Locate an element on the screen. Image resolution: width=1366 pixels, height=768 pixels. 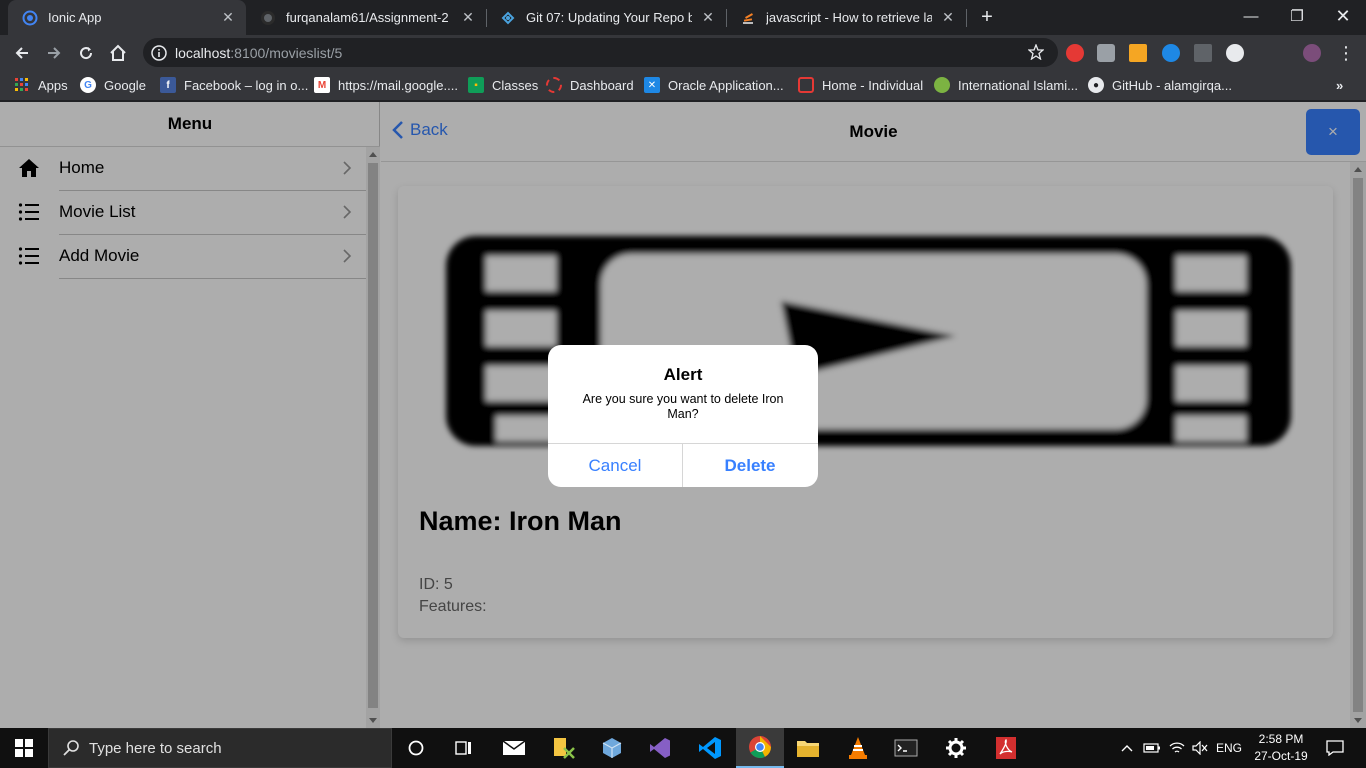
windows-logo-icon is located at coordinates (24, 748).